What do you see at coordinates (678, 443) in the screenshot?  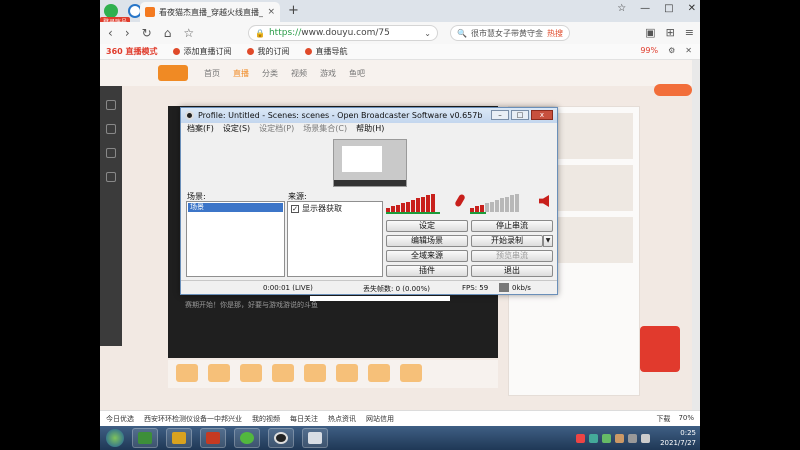 I see `clock-date: 2021/7/27` at bounding box center [678, 443].